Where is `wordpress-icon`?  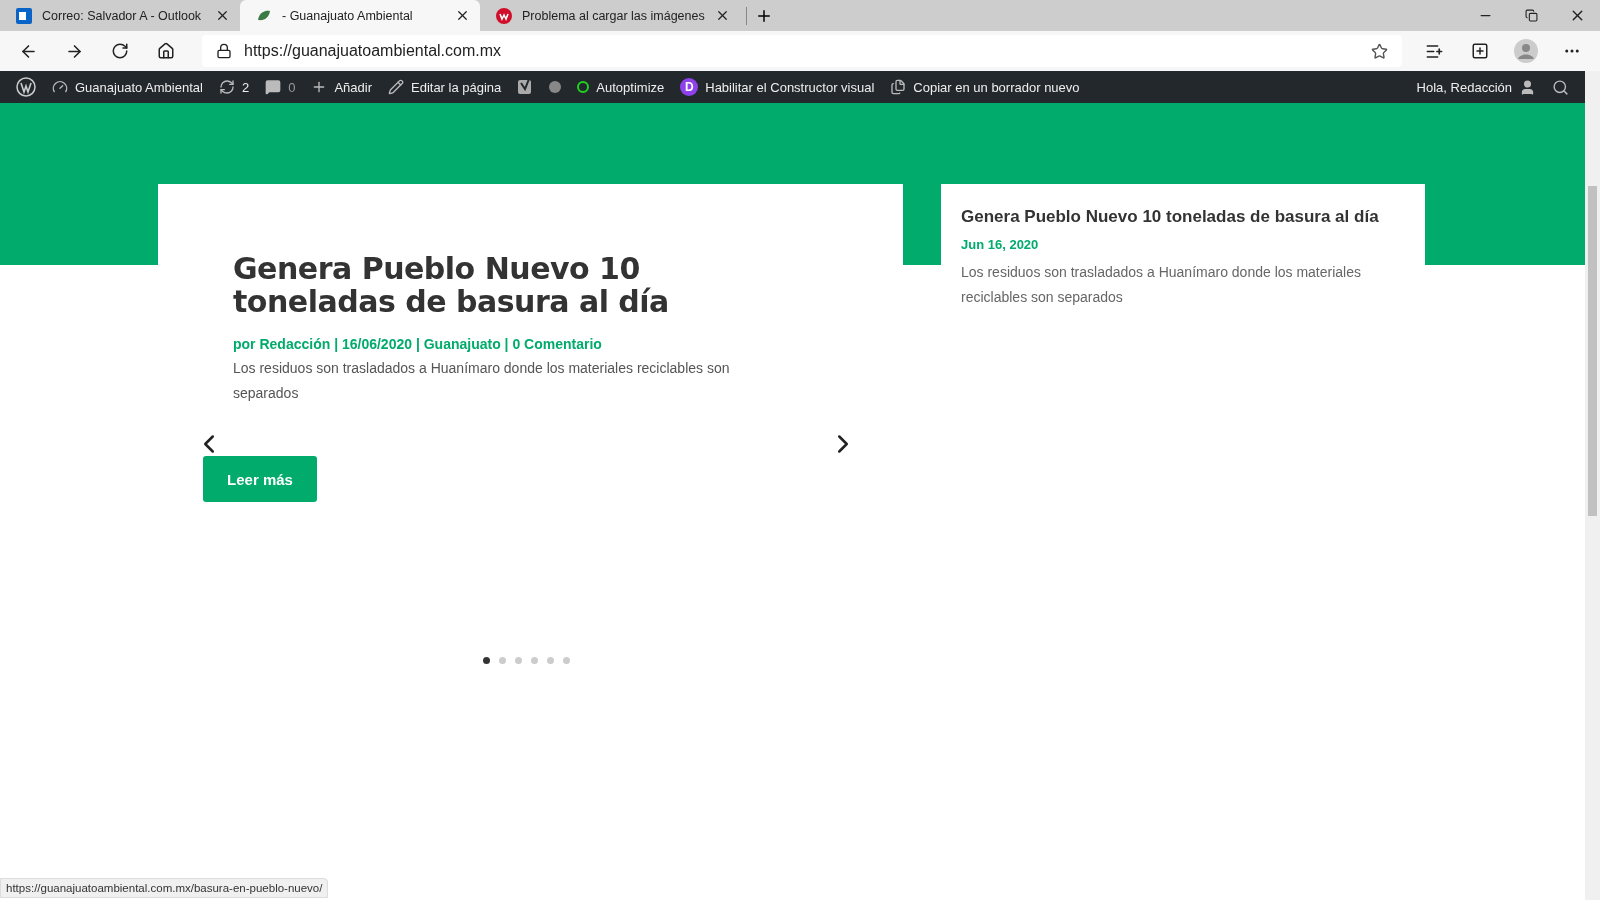
wordpress-icon is located at coordinates (26, 87).